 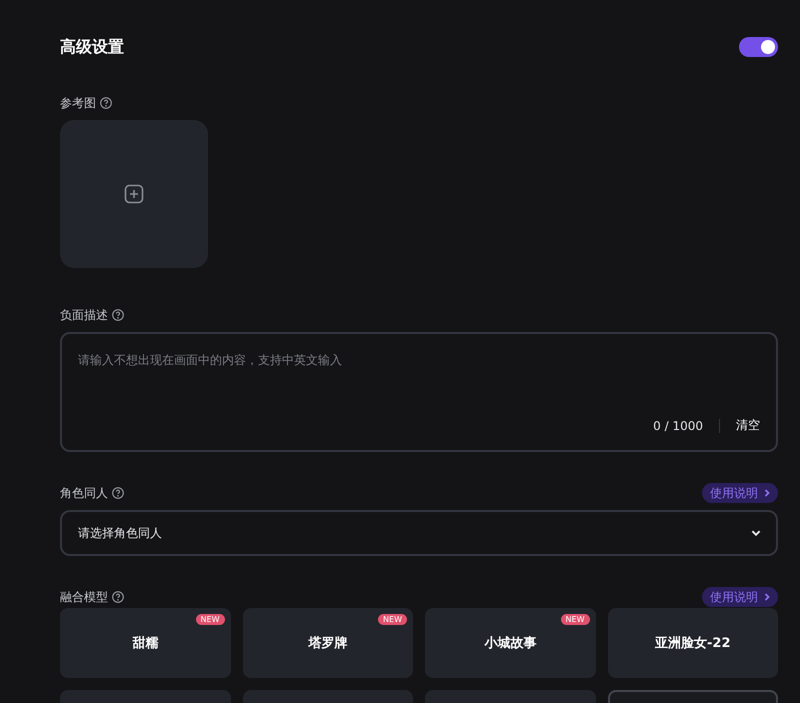 What do you see at coordinates (145, 643) in the screenshot?
I see `model-card: 甜糯 NEW` at bounding box center [145, 643].